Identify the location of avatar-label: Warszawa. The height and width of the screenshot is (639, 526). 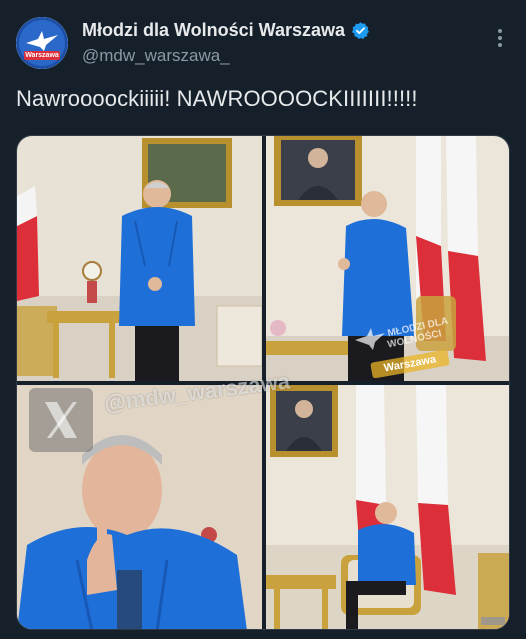
(42, 55).